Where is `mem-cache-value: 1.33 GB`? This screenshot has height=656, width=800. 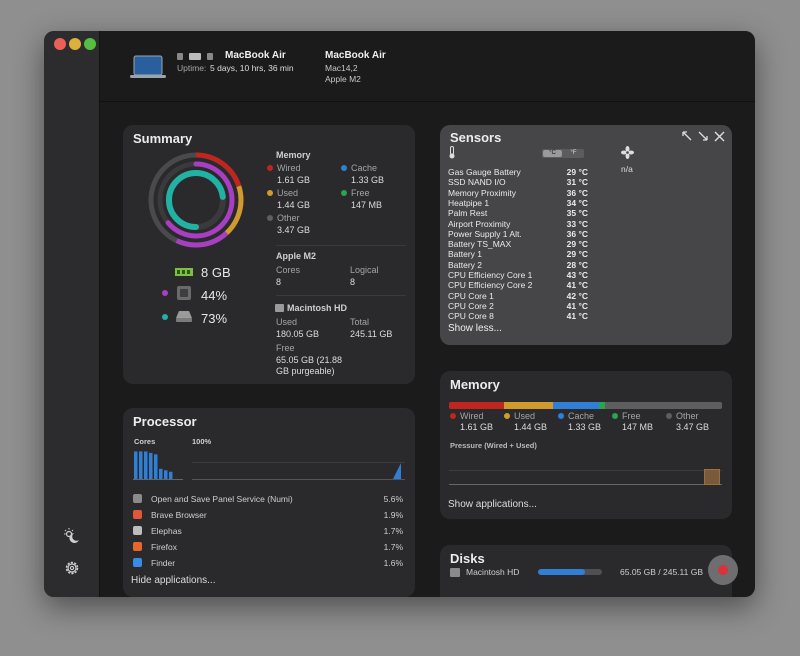 mem-cache-value: 1.33 GB is located at coordinates (585, 427).